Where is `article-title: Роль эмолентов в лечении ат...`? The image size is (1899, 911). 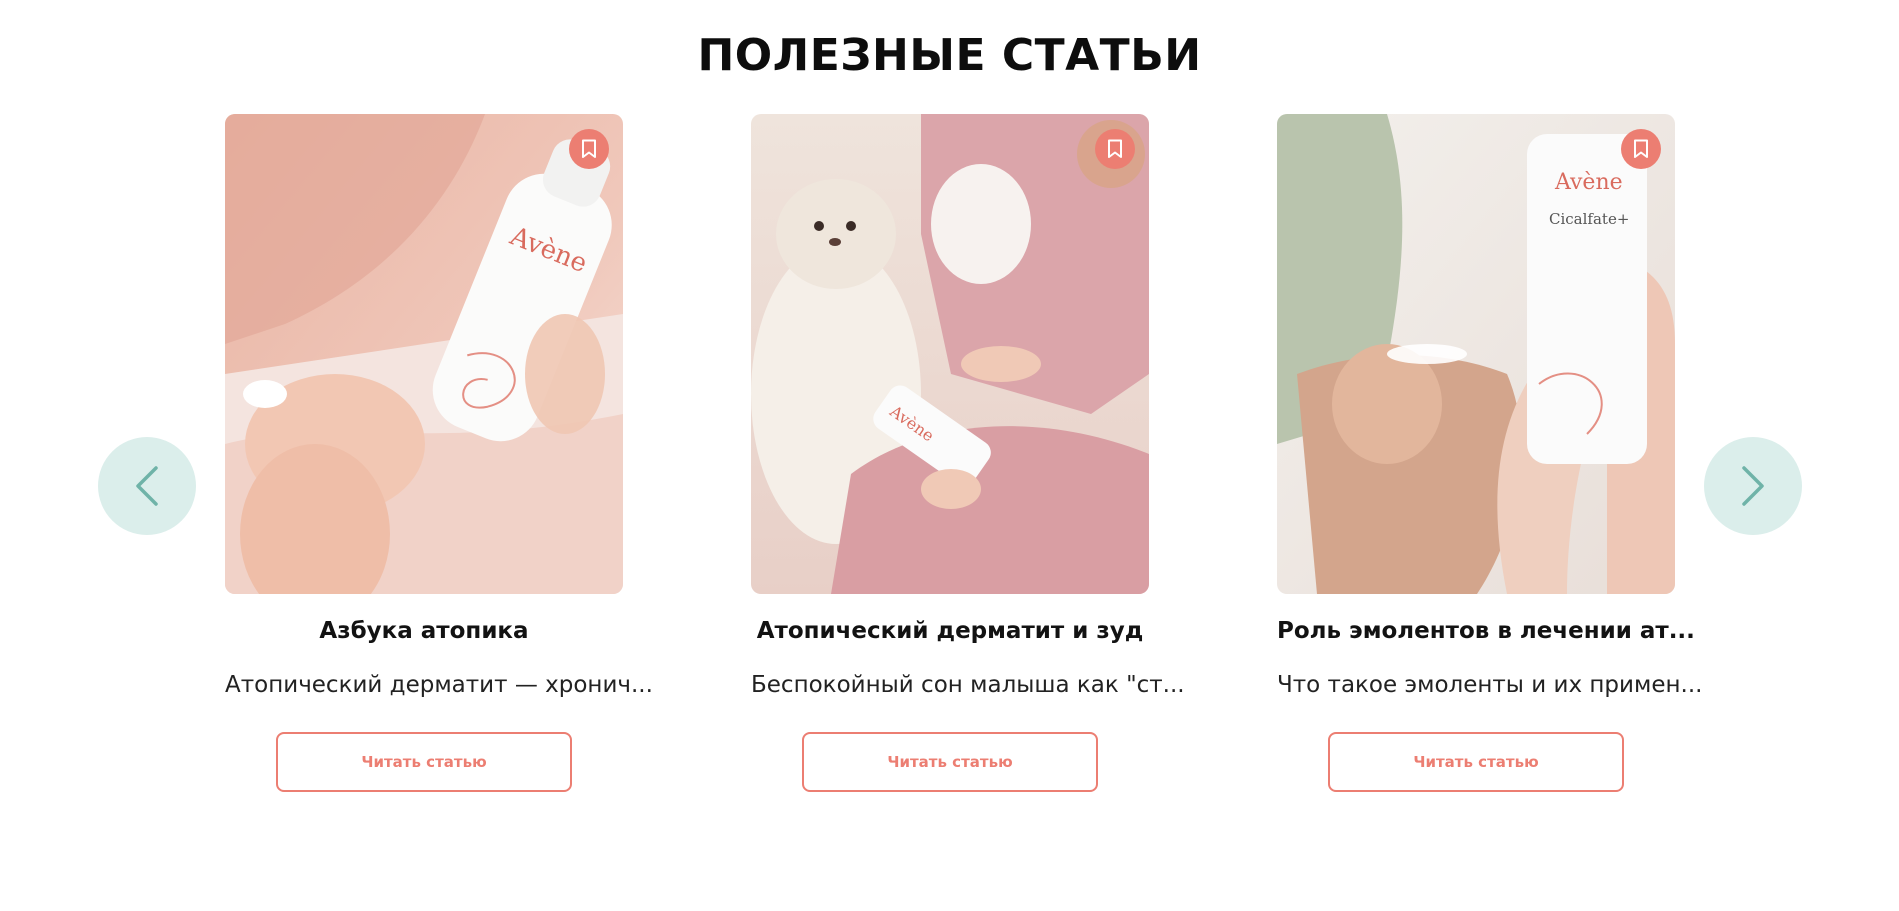 article-title: Роль эмолентов в лечении ат... is located at coordinates (1486, 631).